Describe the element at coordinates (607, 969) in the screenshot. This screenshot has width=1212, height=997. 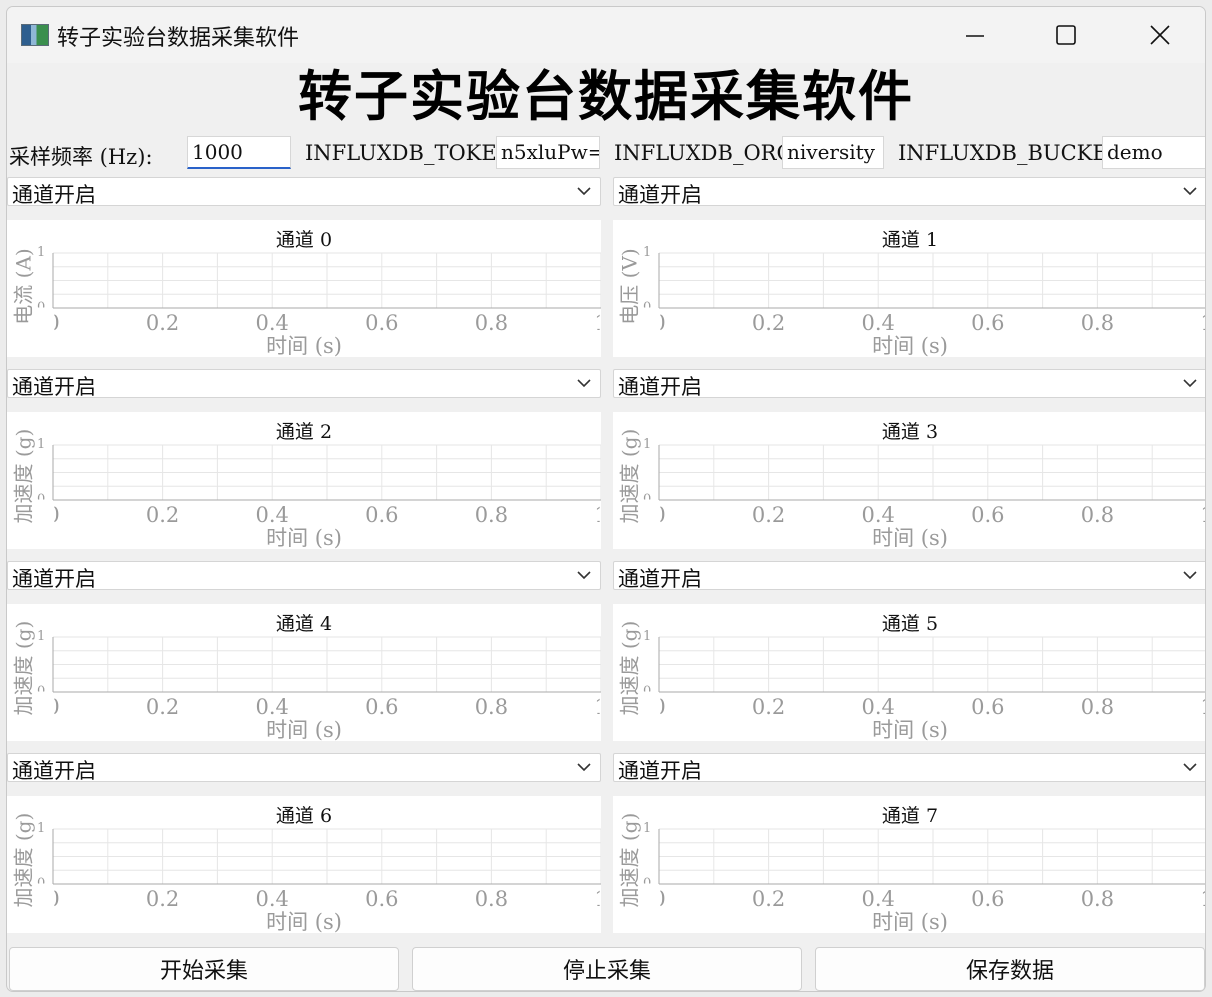
I see `stop-acquisition-button: 停止采集` at that location.